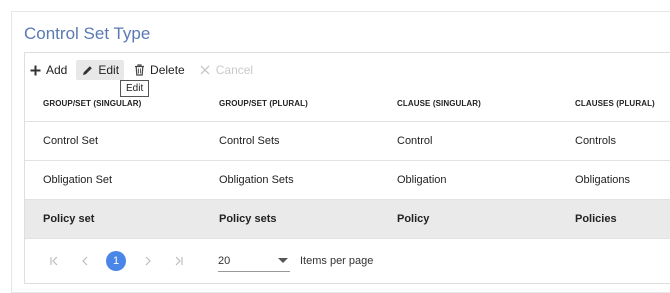 The height and width of the screenshot is (293, 670). Describe the element at coordinates (468, 141) in the screenshot. I see `table-cell: Control` at that location.